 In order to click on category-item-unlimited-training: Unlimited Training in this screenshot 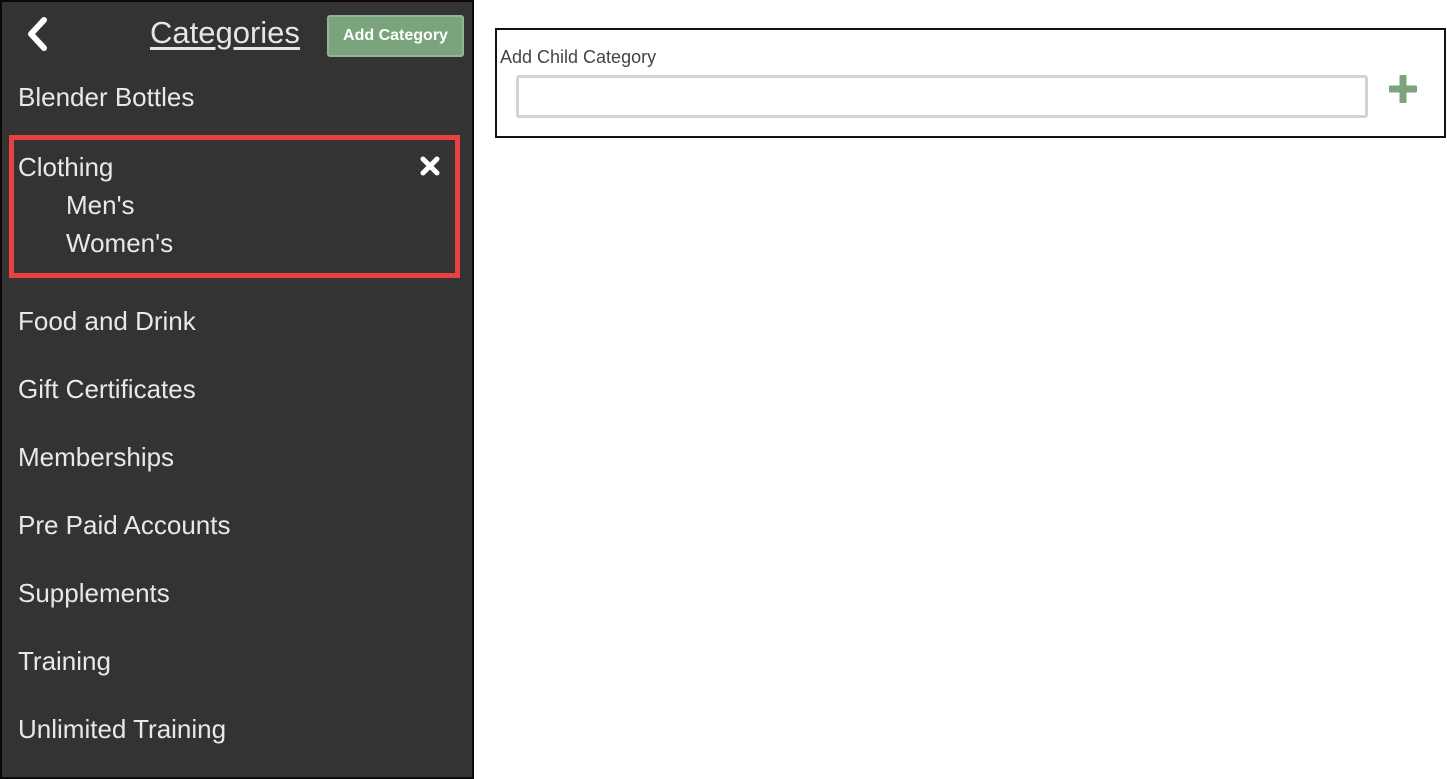, I will do `click(122, 729)`.